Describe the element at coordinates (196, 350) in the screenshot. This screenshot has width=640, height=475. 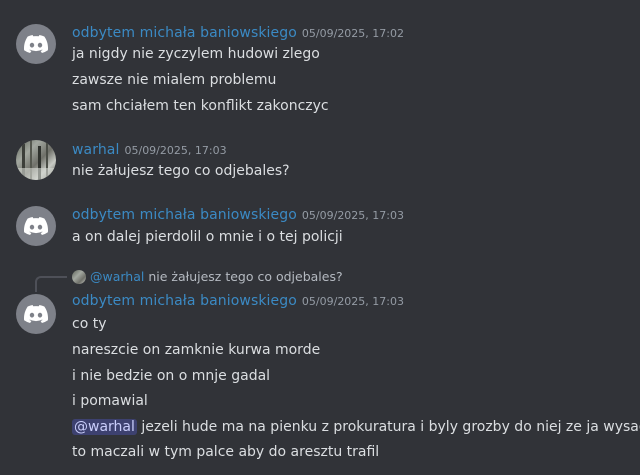
I see `message-text: nareszcie on zamknie kurwa morde` at that location.